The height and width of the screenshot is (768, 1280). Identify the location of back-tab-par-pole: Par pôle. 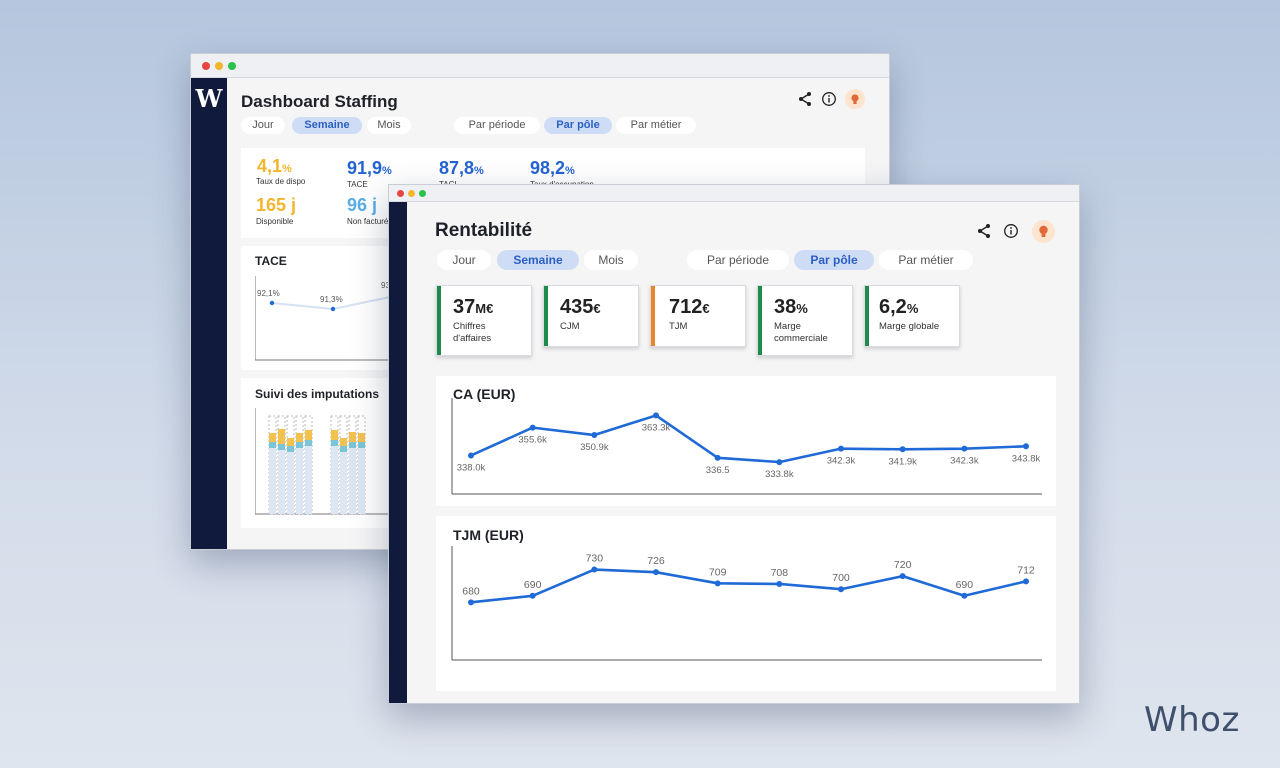
(578, 125).